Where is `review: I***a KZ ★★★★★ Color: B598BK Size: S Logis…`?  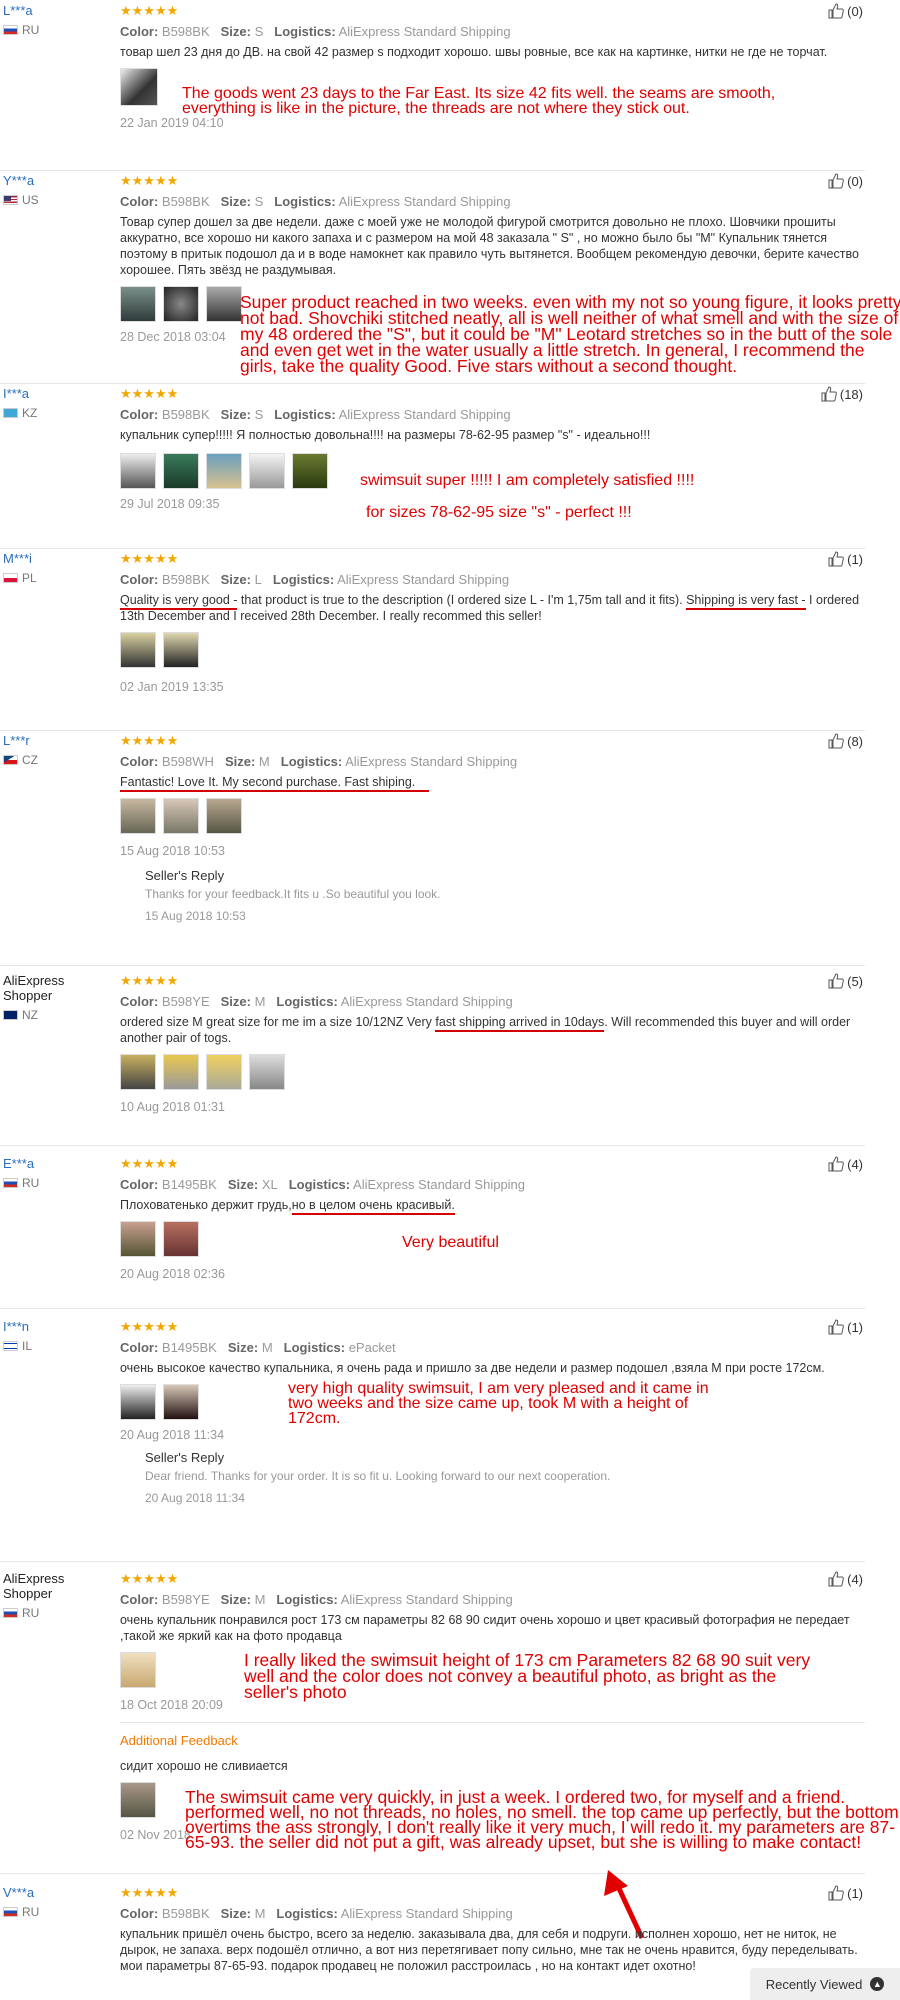
review: I***a KZ ★★★★★ Color: B598BK Size: S Logis… is located at coordinates (432, 466).